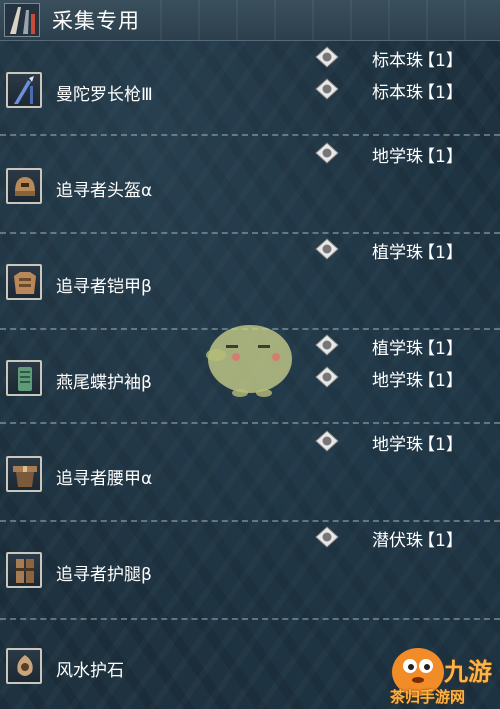  Describe the element at coordinates (24, 474) in the screenshot. I see `waist-armor-icon` at that location.